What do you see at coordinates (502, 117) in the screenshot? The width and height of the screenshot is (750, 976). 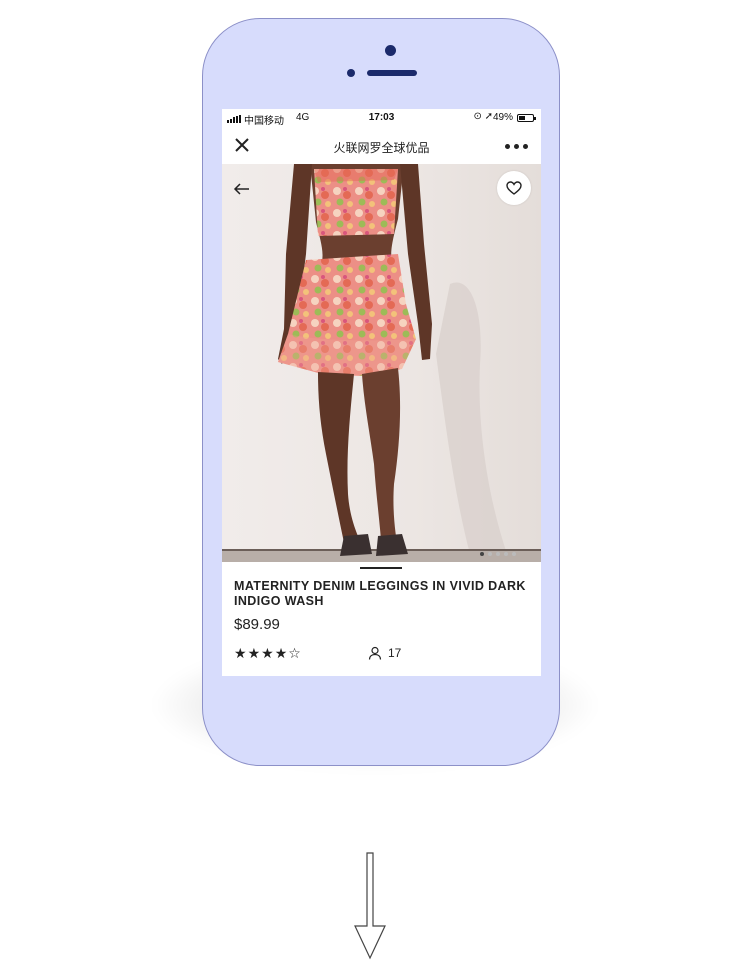 I see `battery-percent: 49%` at bounding box center [502, 117].